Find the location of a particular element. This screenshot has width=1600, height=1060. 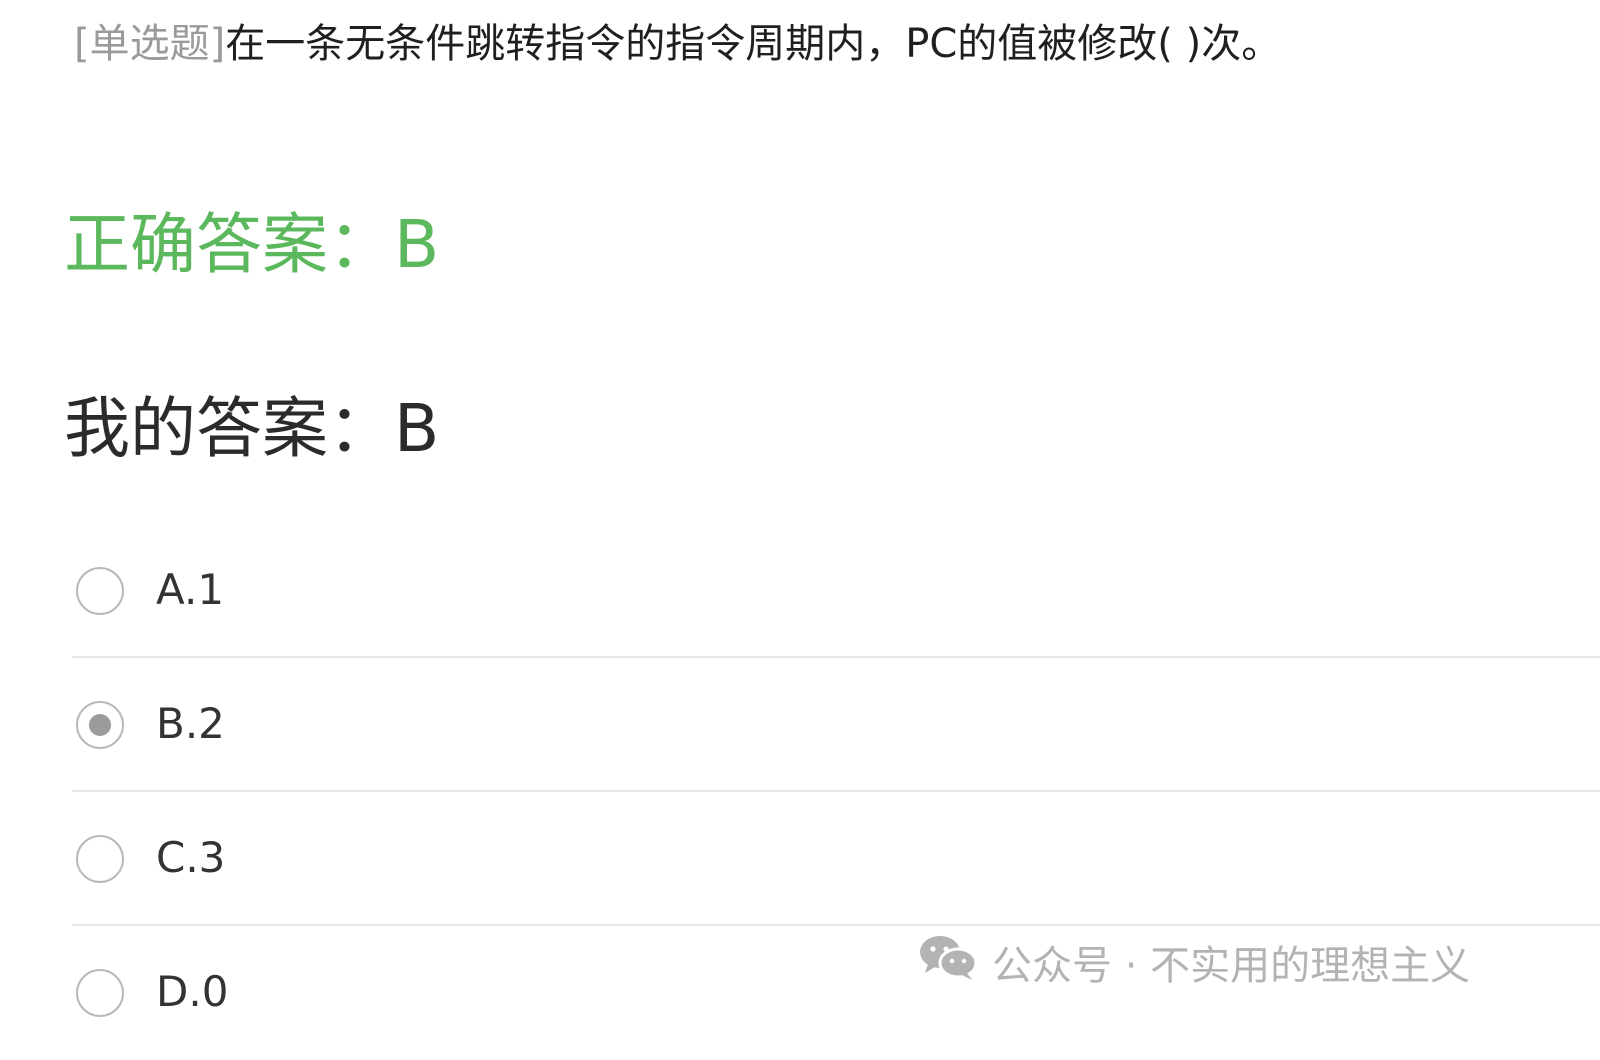

correct-answer-label: 正确答案： is located at coordinates (229, 244).